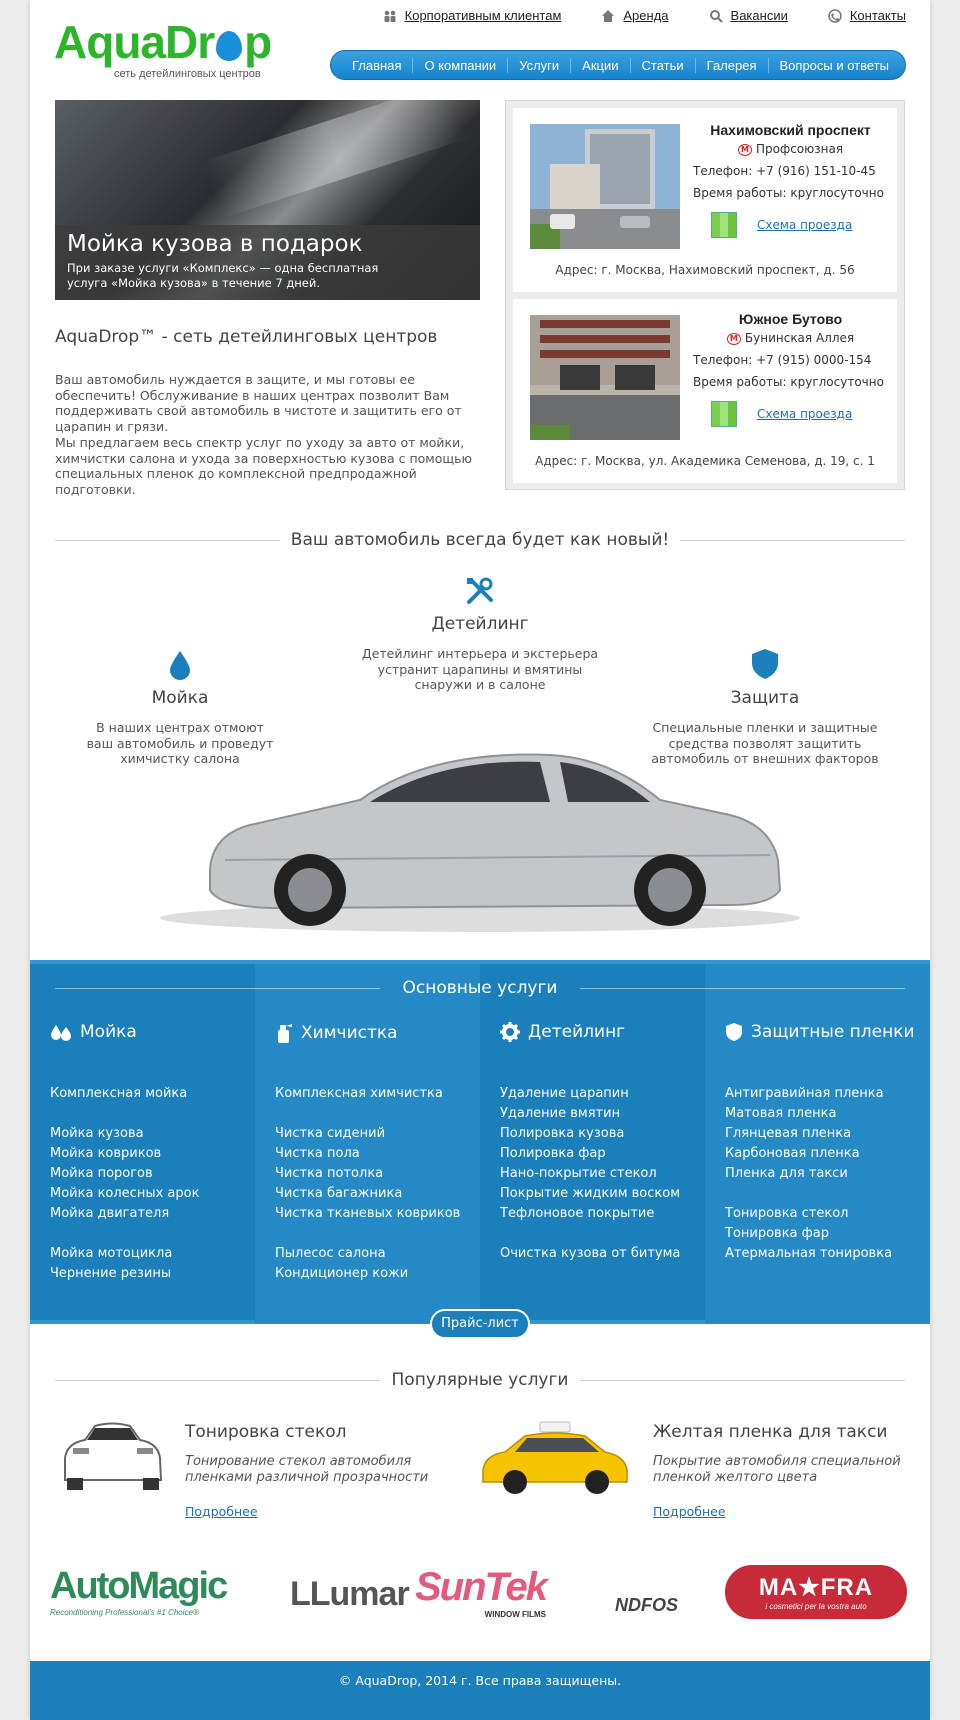  What do you see at coordinates (180, 665) in the screenshot?
I see `water-drop-icon` at bounding box center [180, 665].